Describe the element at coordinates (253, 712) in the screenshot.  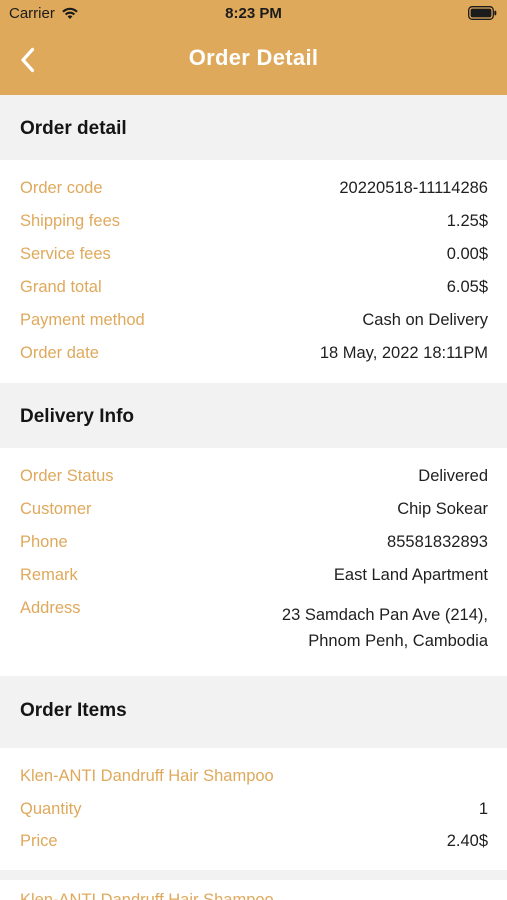
I see `order-items-header: Order Items` at that location.